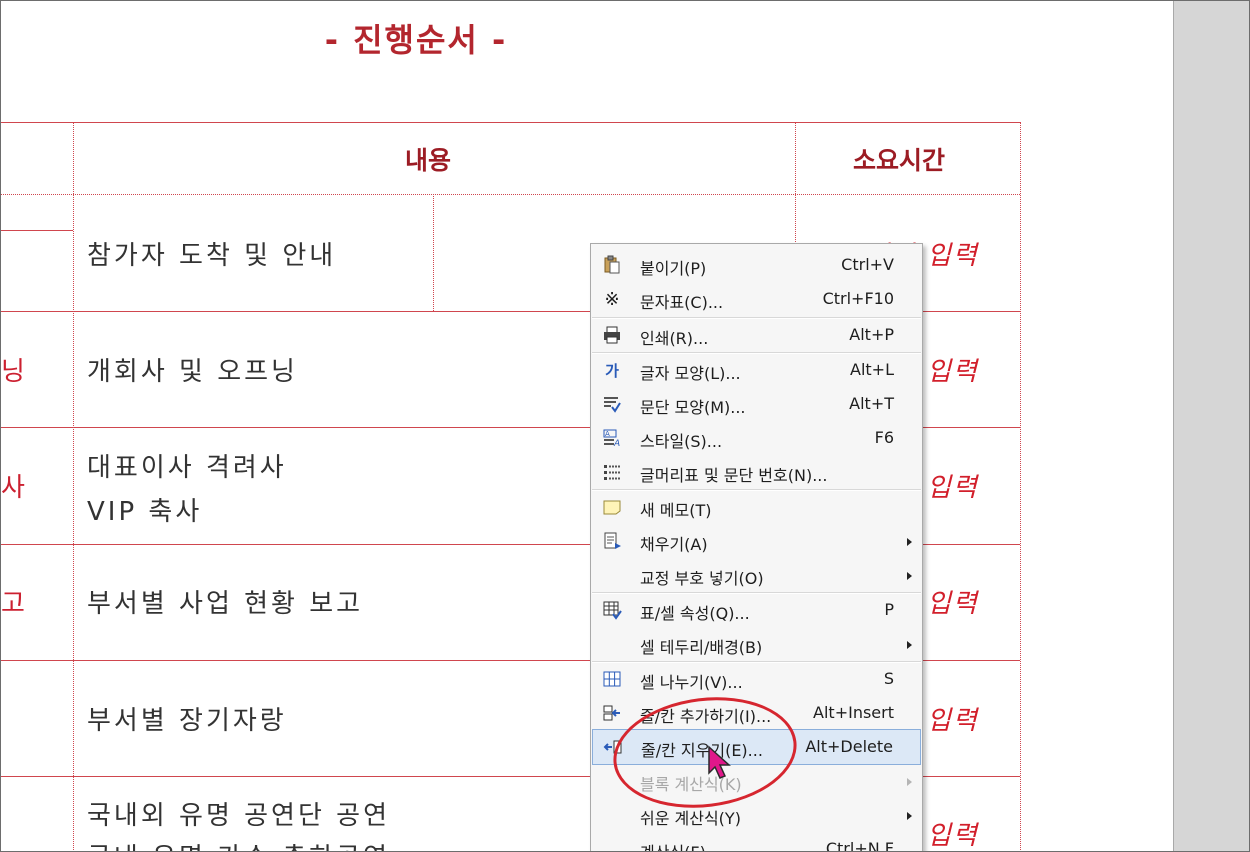  I want to click on split-cell-icon, so click(612, 679).